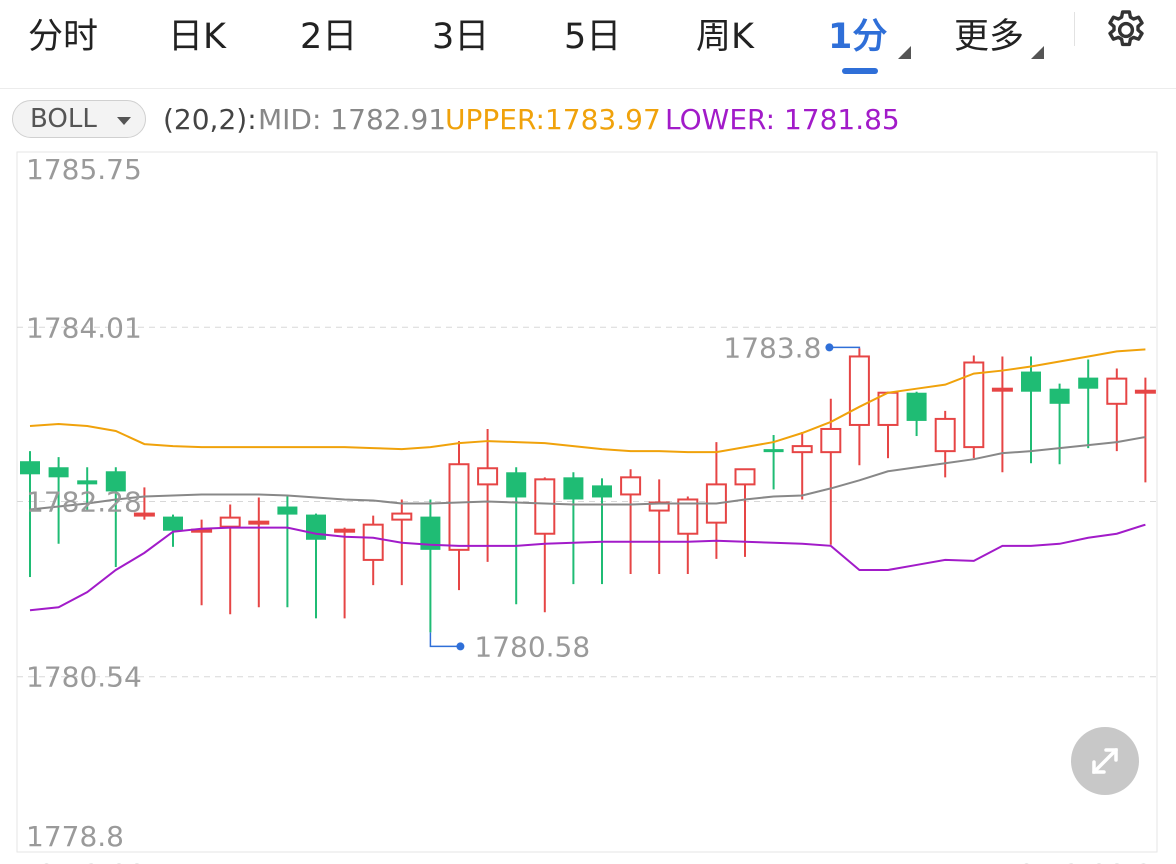 This screenshot has width=1176, height=864. I want to click on max-marker-leader, so click(845, 347).